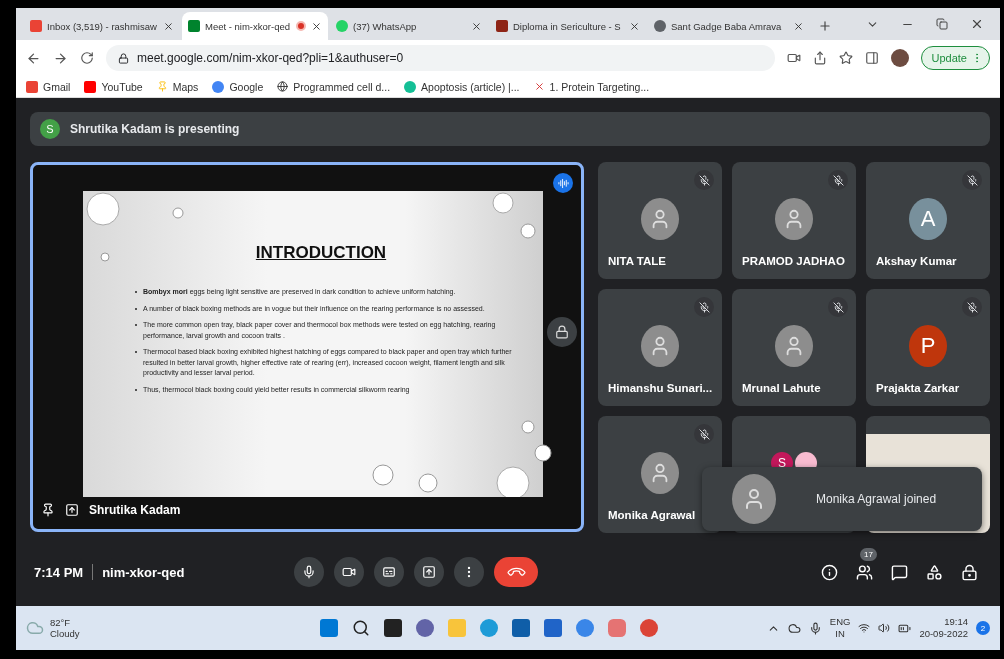  I want to click on forward-icon, so click(60, 58).